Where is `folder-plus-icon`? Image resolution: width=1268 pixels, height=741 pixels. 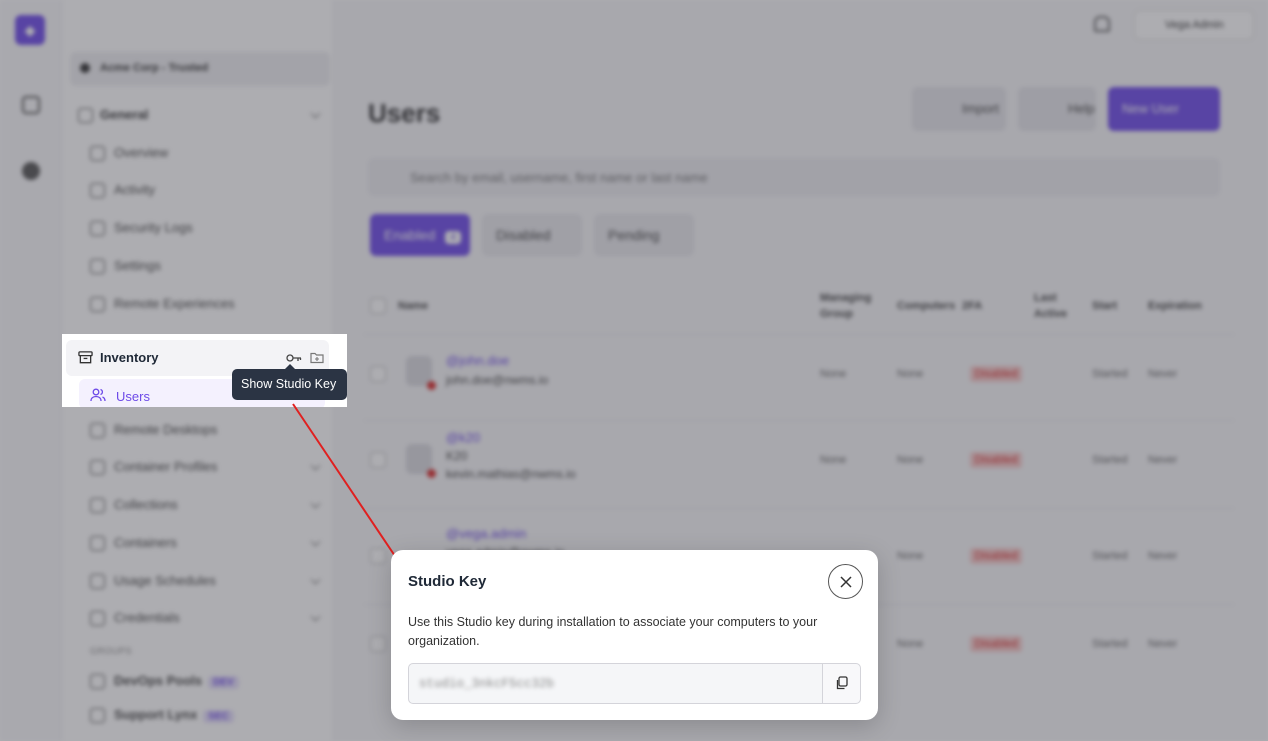
folder-plus-icon is located at coordinates (317, 357).